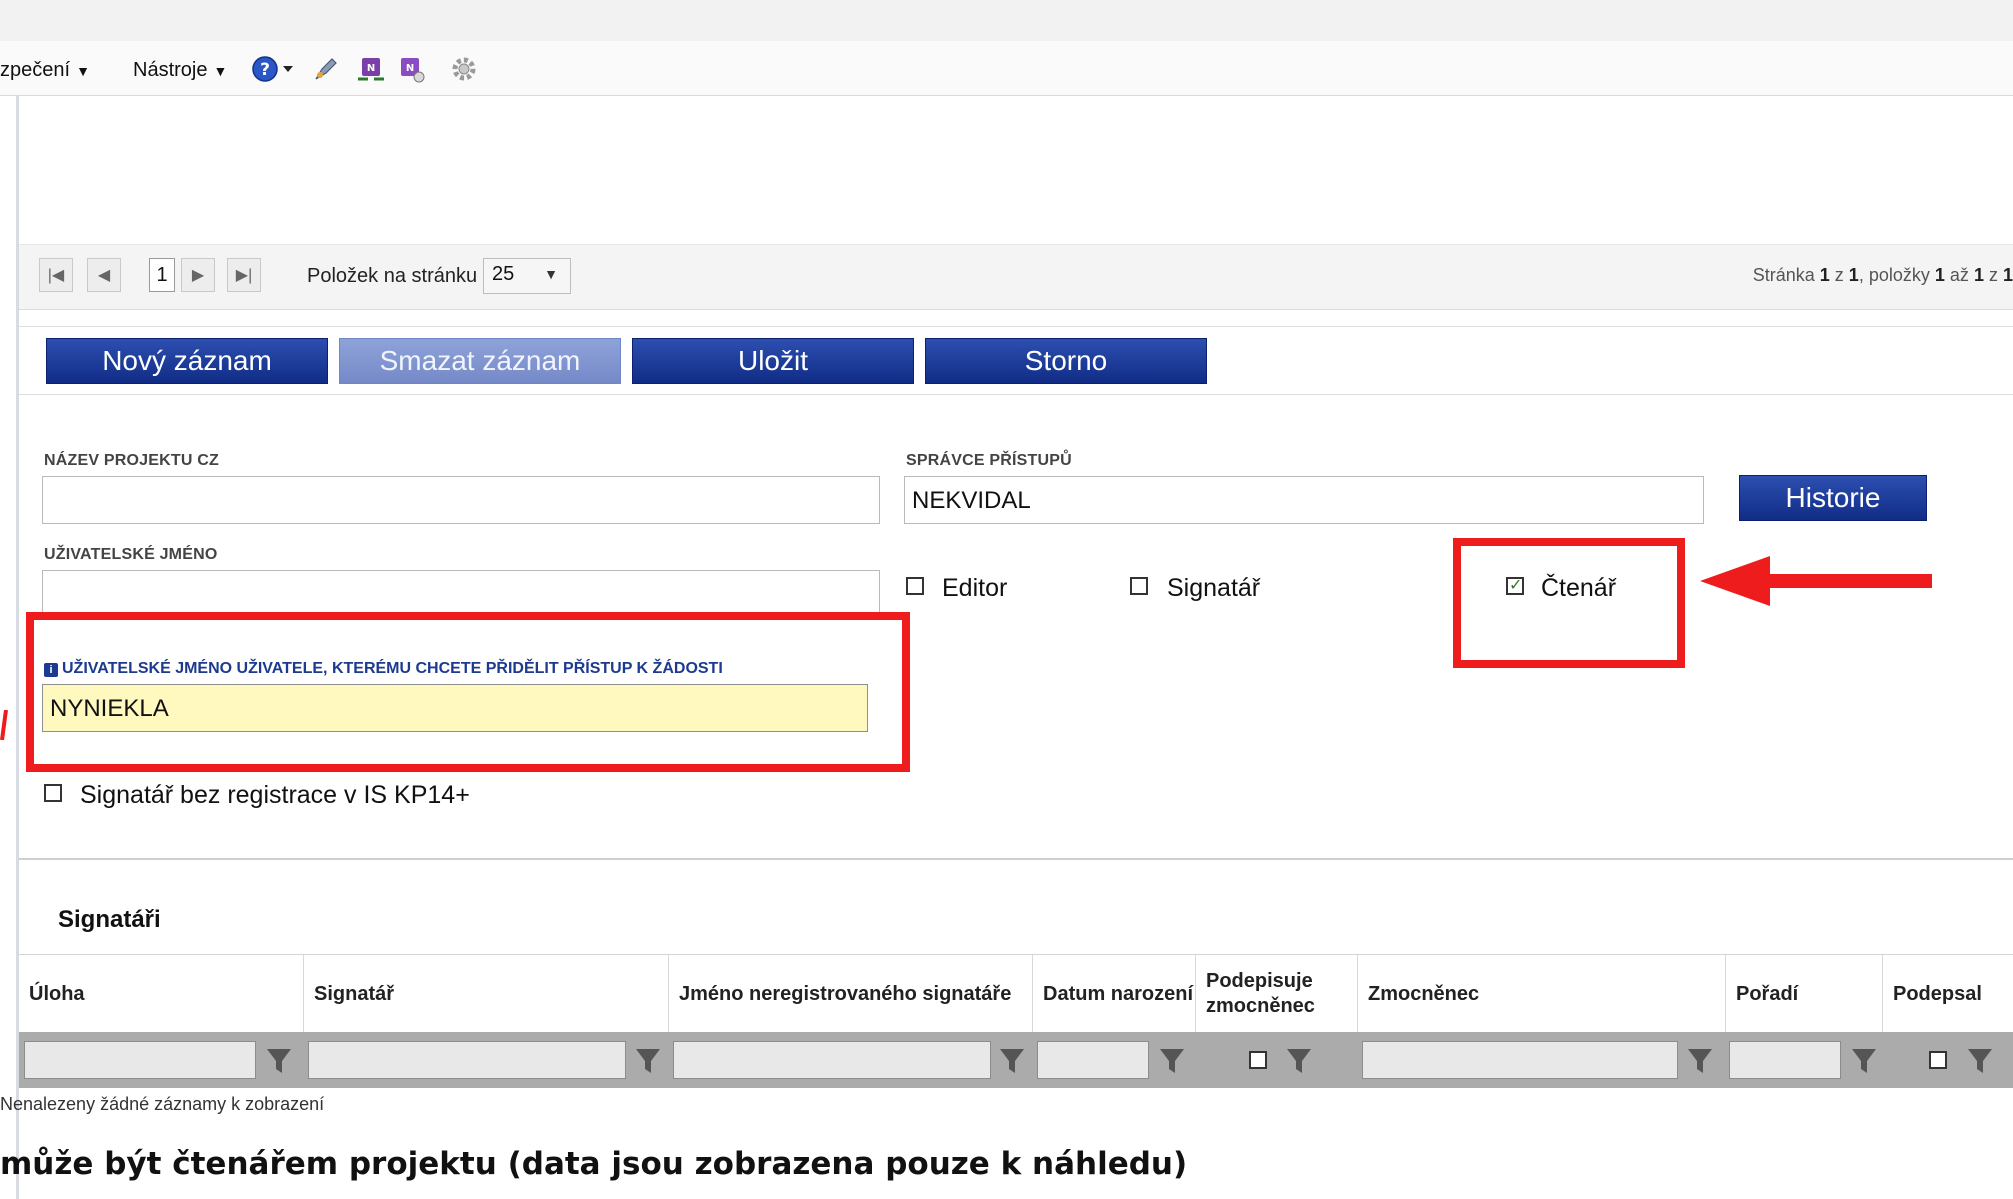  Describe the element at coordinates (1214, 588) in the screenshot. I see `signatory-label: Signatář` at that location.